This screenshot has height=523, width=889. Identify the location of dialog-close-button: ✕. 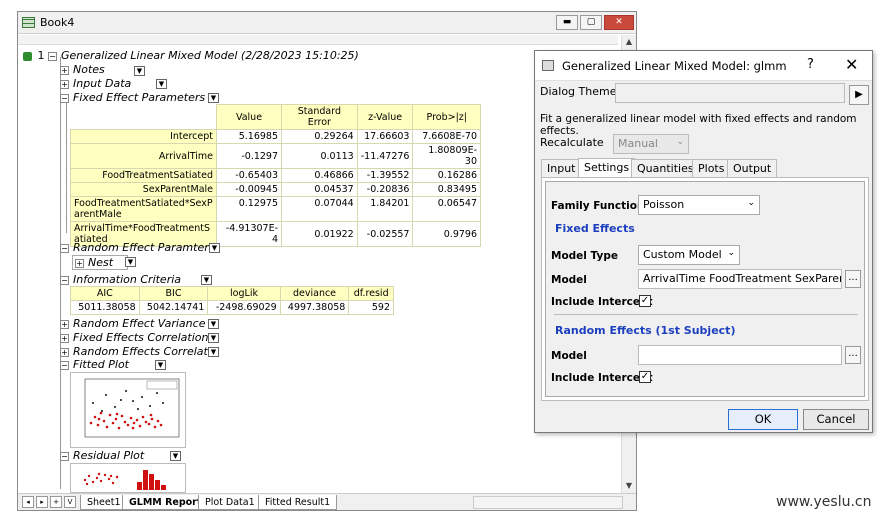
(851, 64).